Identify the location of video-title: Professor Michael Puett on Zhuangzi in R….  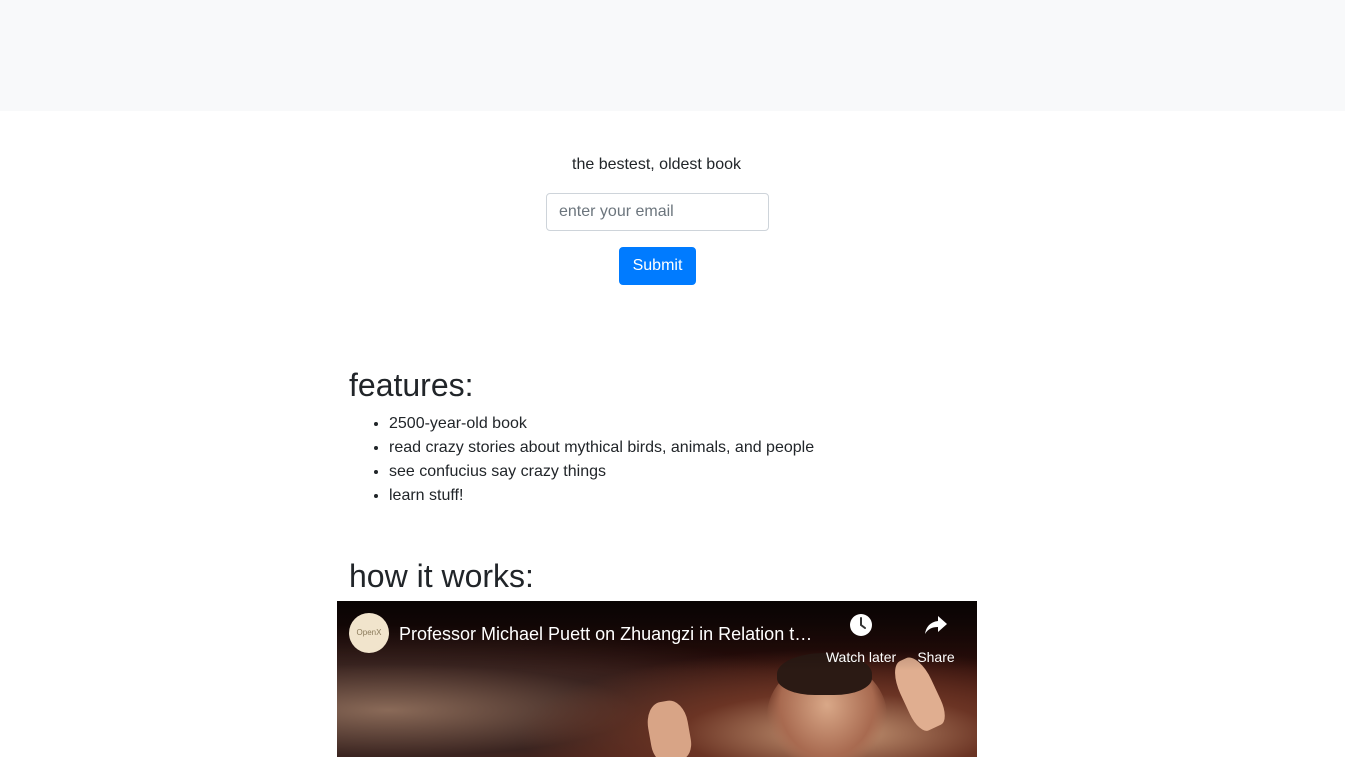
(609, 634).